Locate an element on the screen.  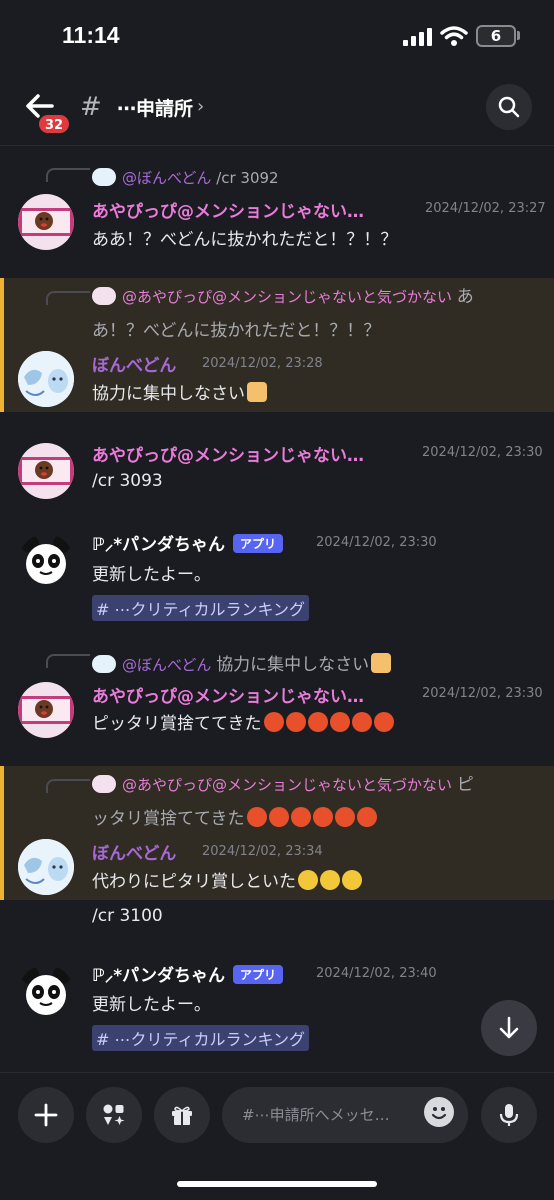
cellular-signal-icon is located at coordinates (417, 37).